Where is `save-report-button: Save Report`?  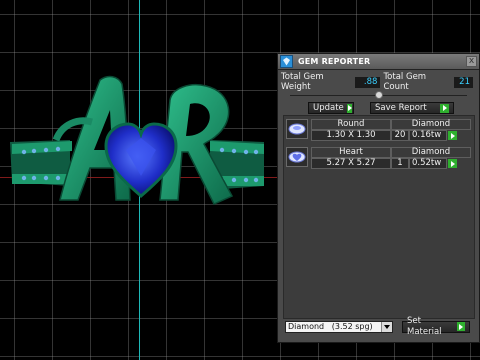
save-report-button: Save Report is located at coordinates (412, 108).